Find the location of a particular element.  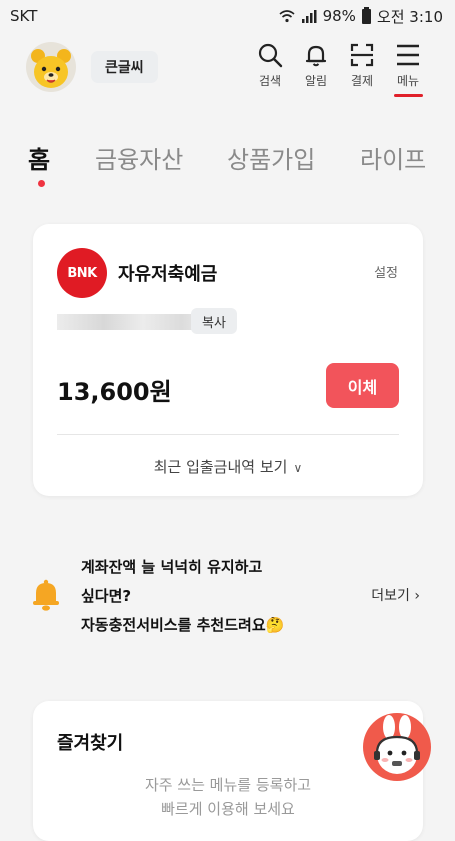

main-tabs: 홈 금융자산 상품가입 라이프 is located at coordinates (227, 165).